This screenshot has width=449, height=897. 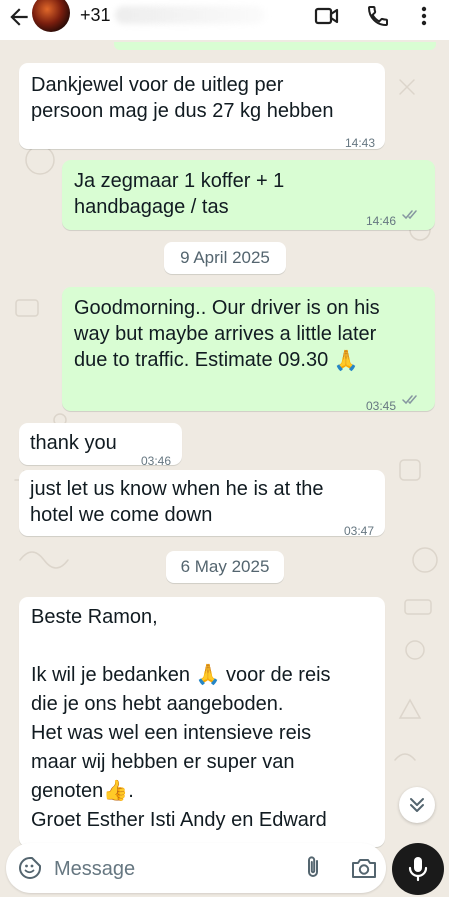 I want to click on message-composer, so click(x=196, y=868).